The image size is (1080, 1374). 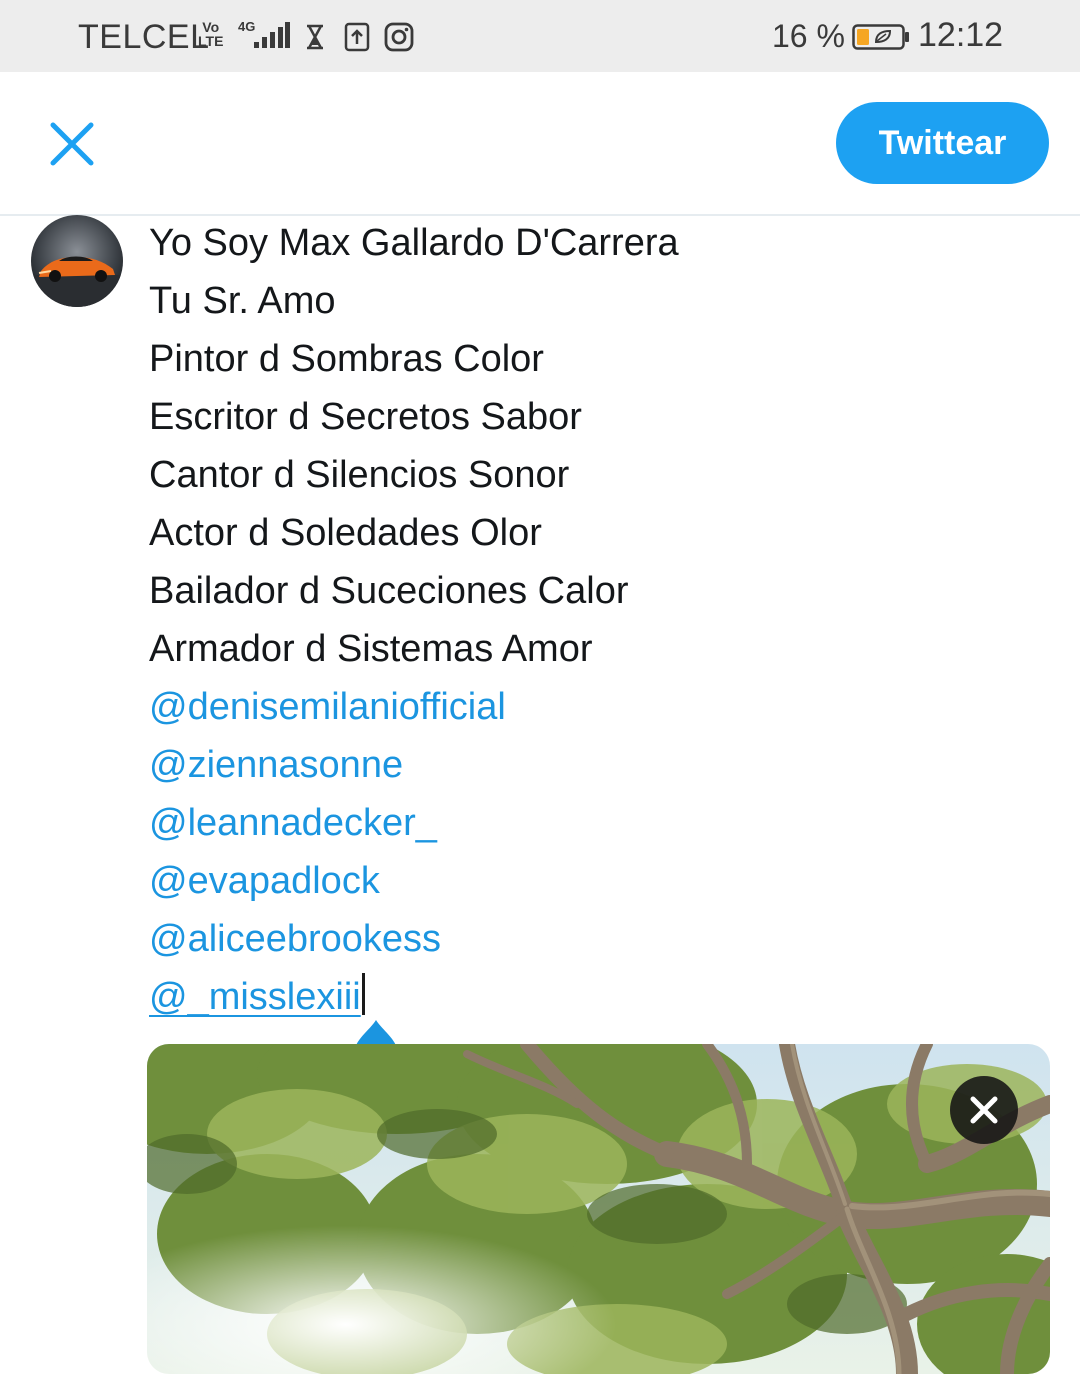 I want to click on mention-link: @ziennasonne, so click(x=599, y=765).